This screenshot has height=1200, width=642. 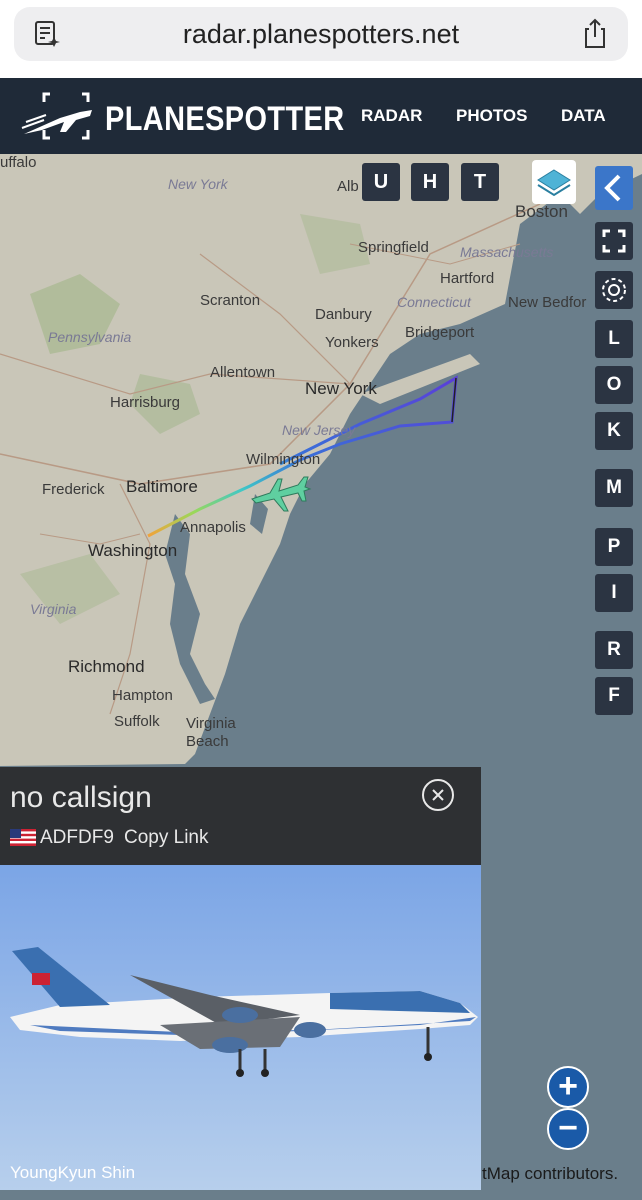 What do you see at coordinates (614, 650) in the screenshot?
I see `side-button-r: R` at bounding box center [614, 650].